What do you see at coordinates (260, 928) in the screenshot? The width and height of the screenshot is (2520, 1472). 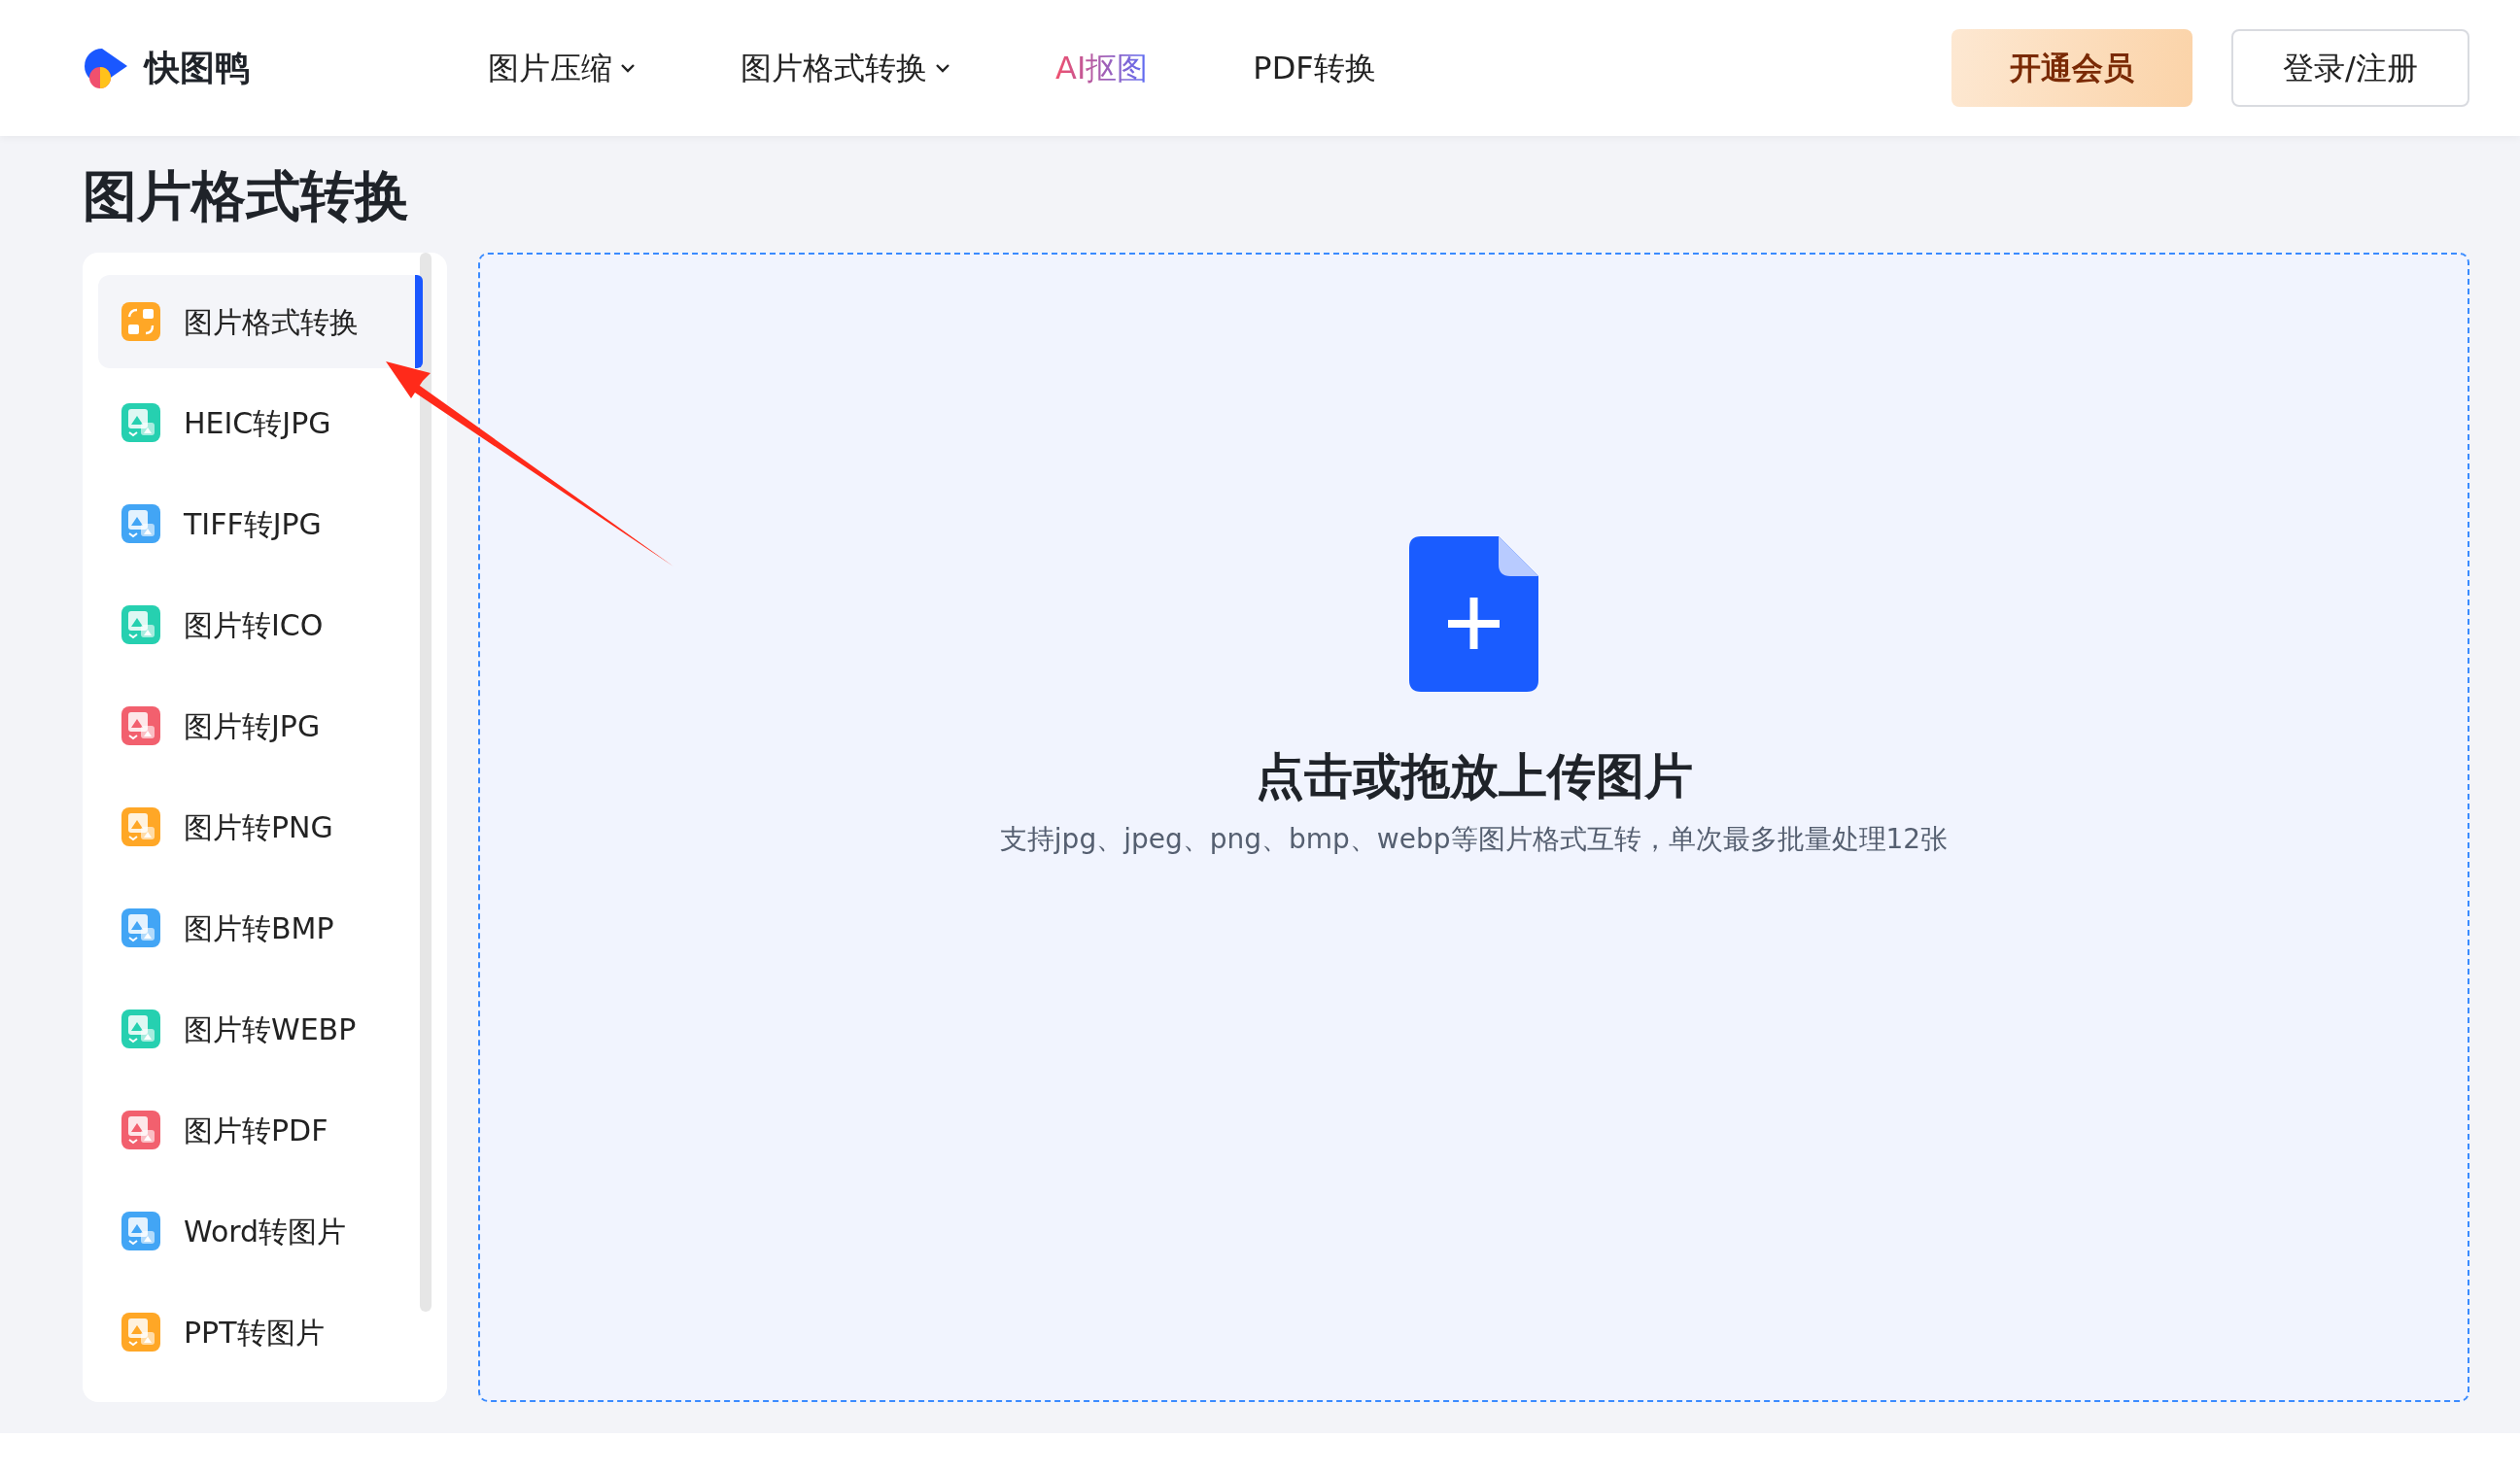 I see `sidebar-item: 图片转BMP` at bounding box center [260, 928].